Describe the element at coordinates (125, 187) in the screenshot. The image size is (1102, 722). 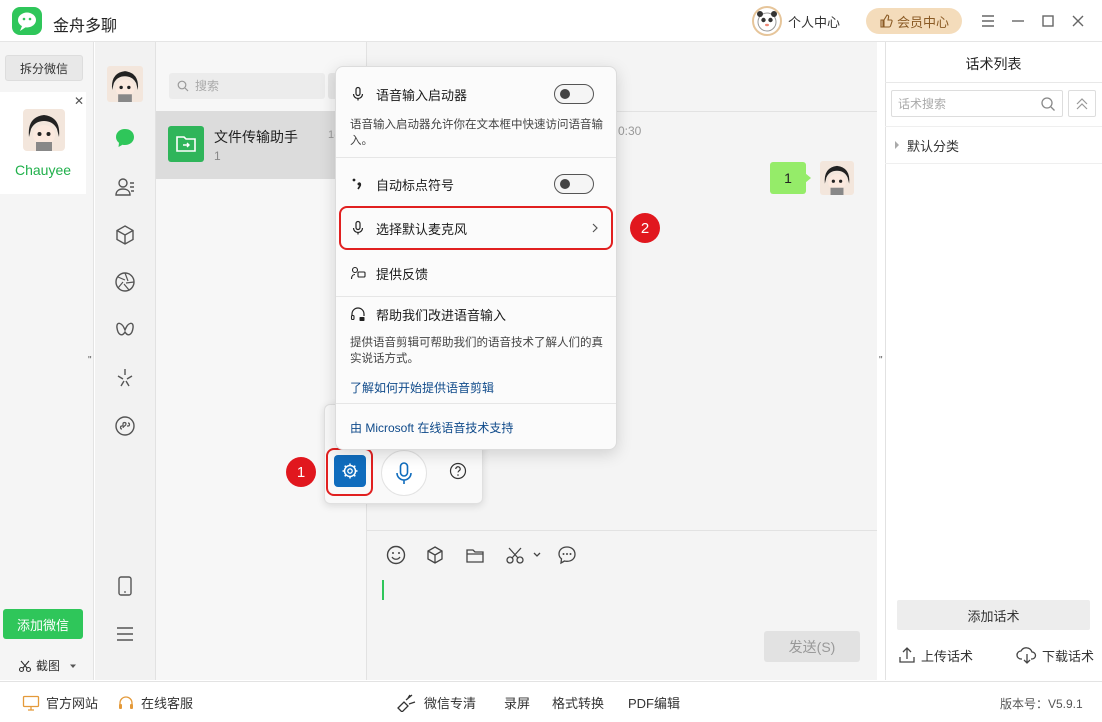
I see `contacts-icon` at that location.